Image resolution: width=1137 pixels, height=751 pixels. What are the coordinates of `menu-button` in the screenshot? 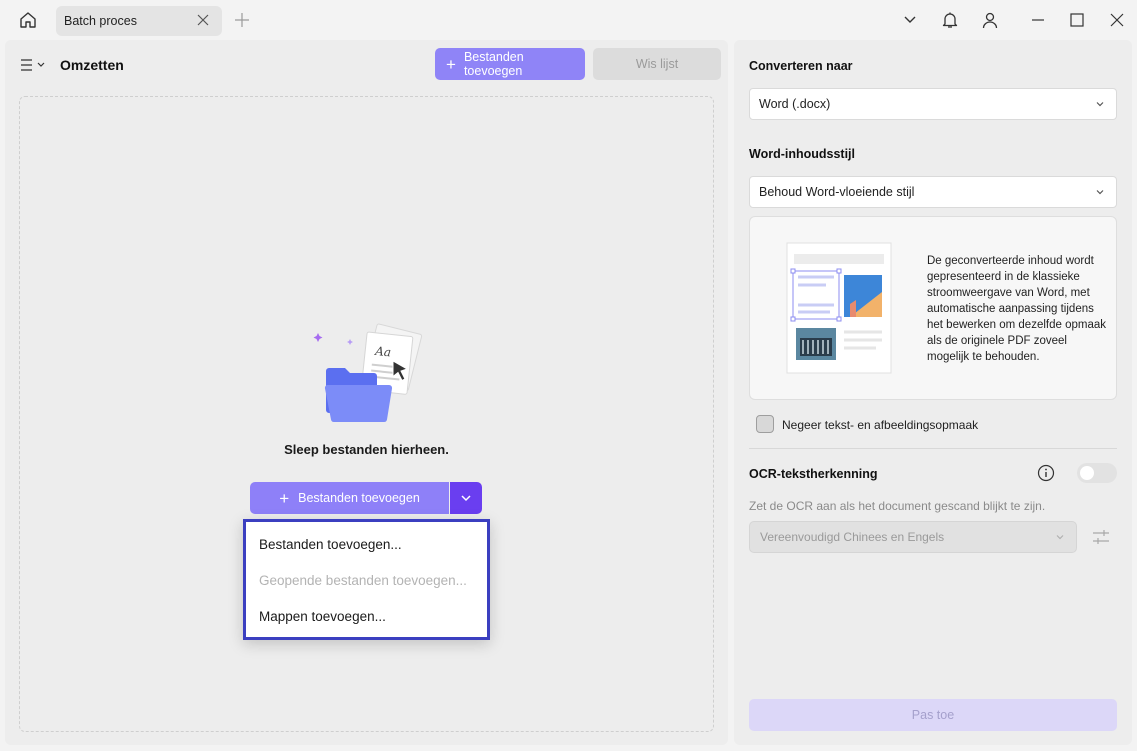 It's located at (34, 65).